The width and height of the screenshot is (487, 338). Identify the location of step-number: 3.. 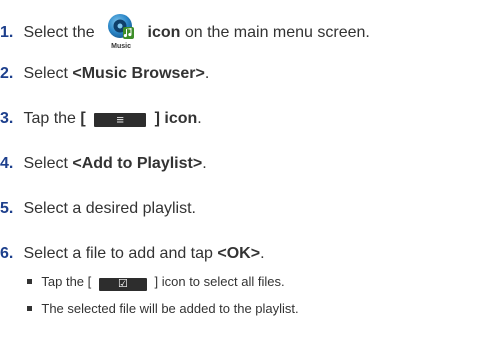
(7, 118).